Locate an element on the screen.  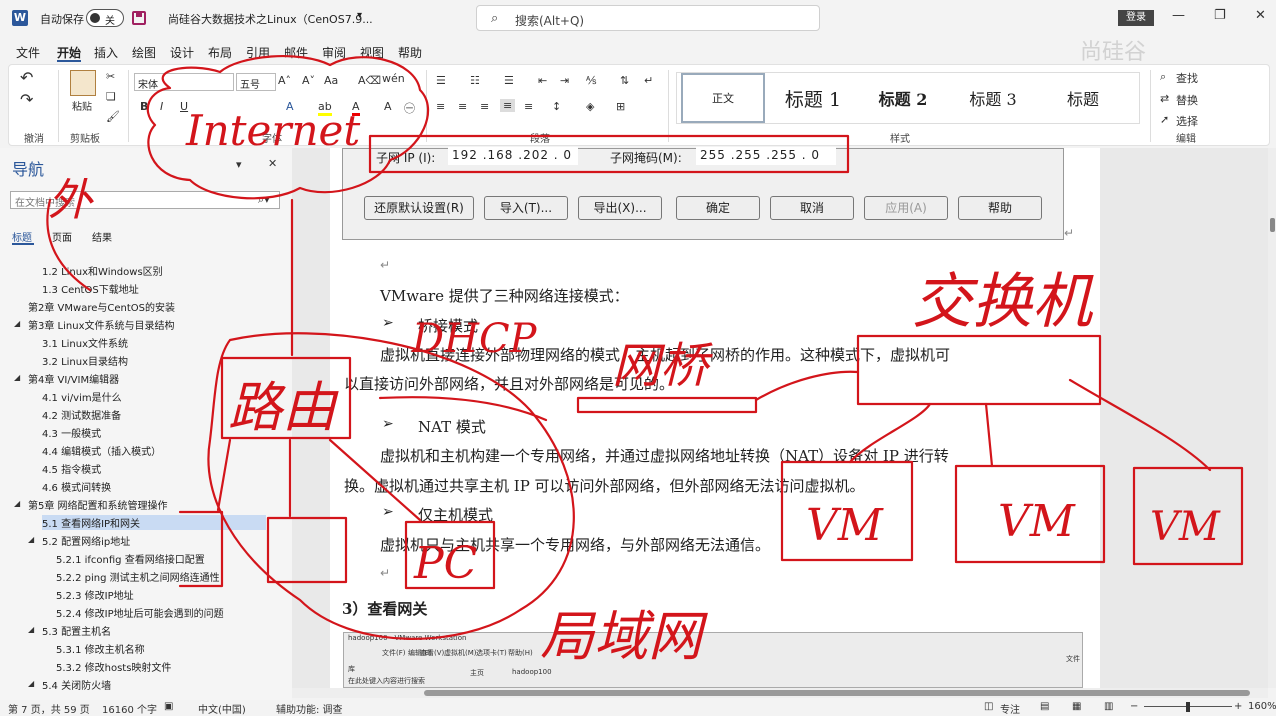
paste-icon is located at coordinates (83, 83).